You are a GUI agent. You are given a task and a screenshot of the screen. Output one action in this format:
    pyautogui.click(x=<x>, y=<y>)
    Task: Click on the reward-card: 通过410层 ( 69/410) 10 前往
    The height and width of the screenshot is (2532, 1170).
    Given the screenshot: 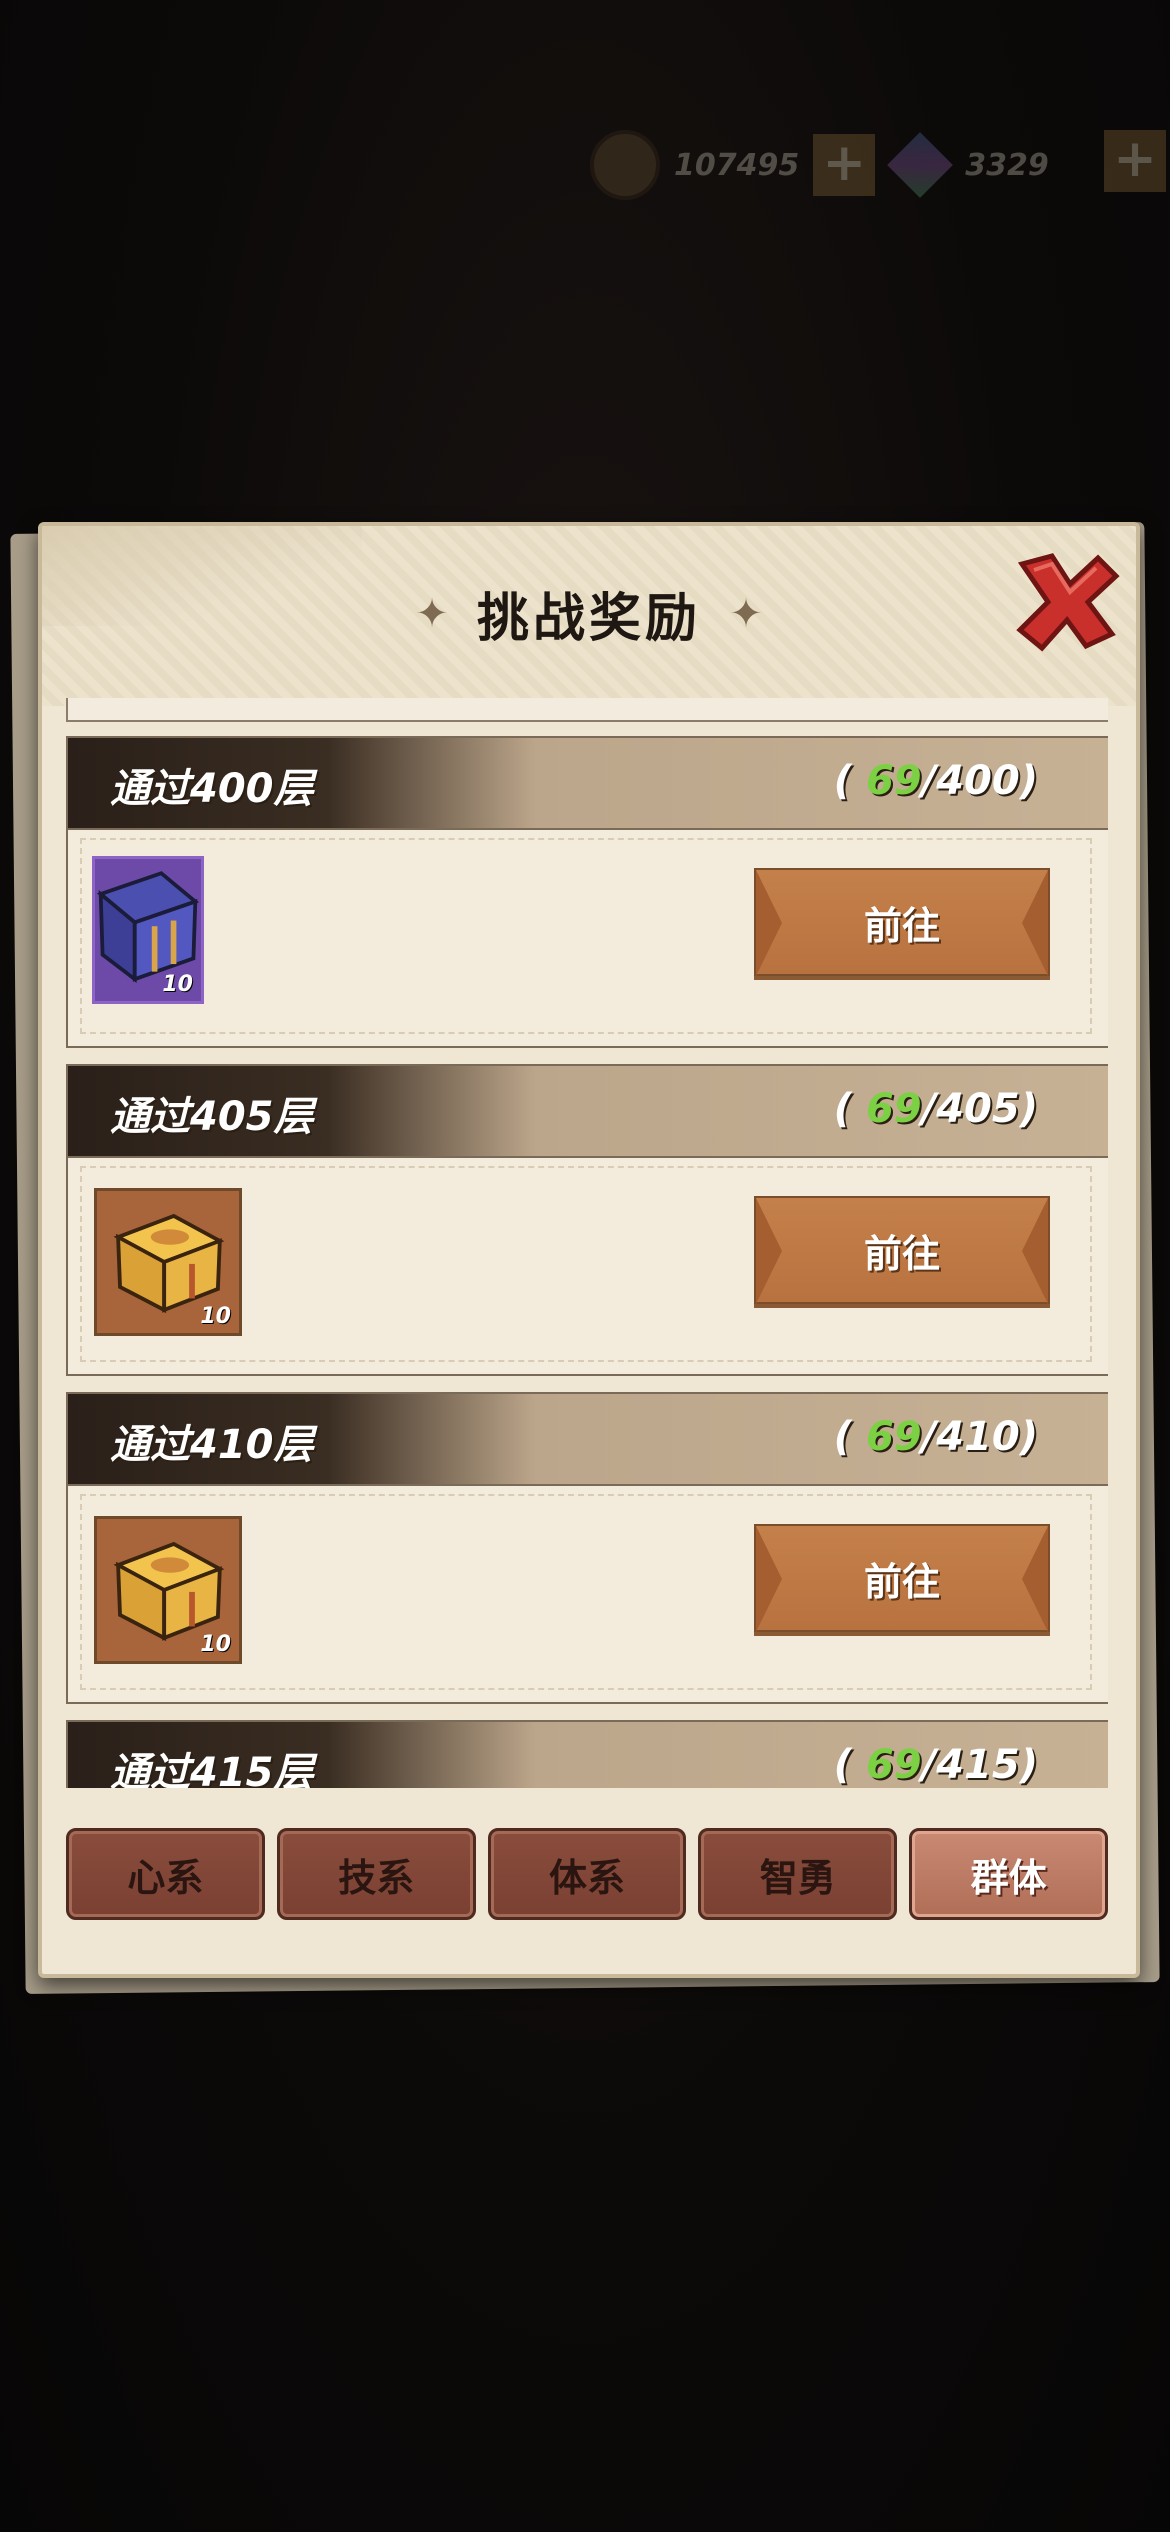 What is the action you would take?
    pyautogui.click(x=587, y=1548)
    